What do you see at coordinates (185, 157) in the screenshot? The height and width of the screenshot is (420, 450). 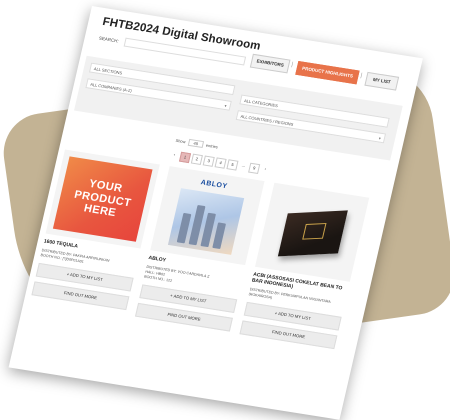 I see `page-button-1: 1` at bounding box center [185, 157].